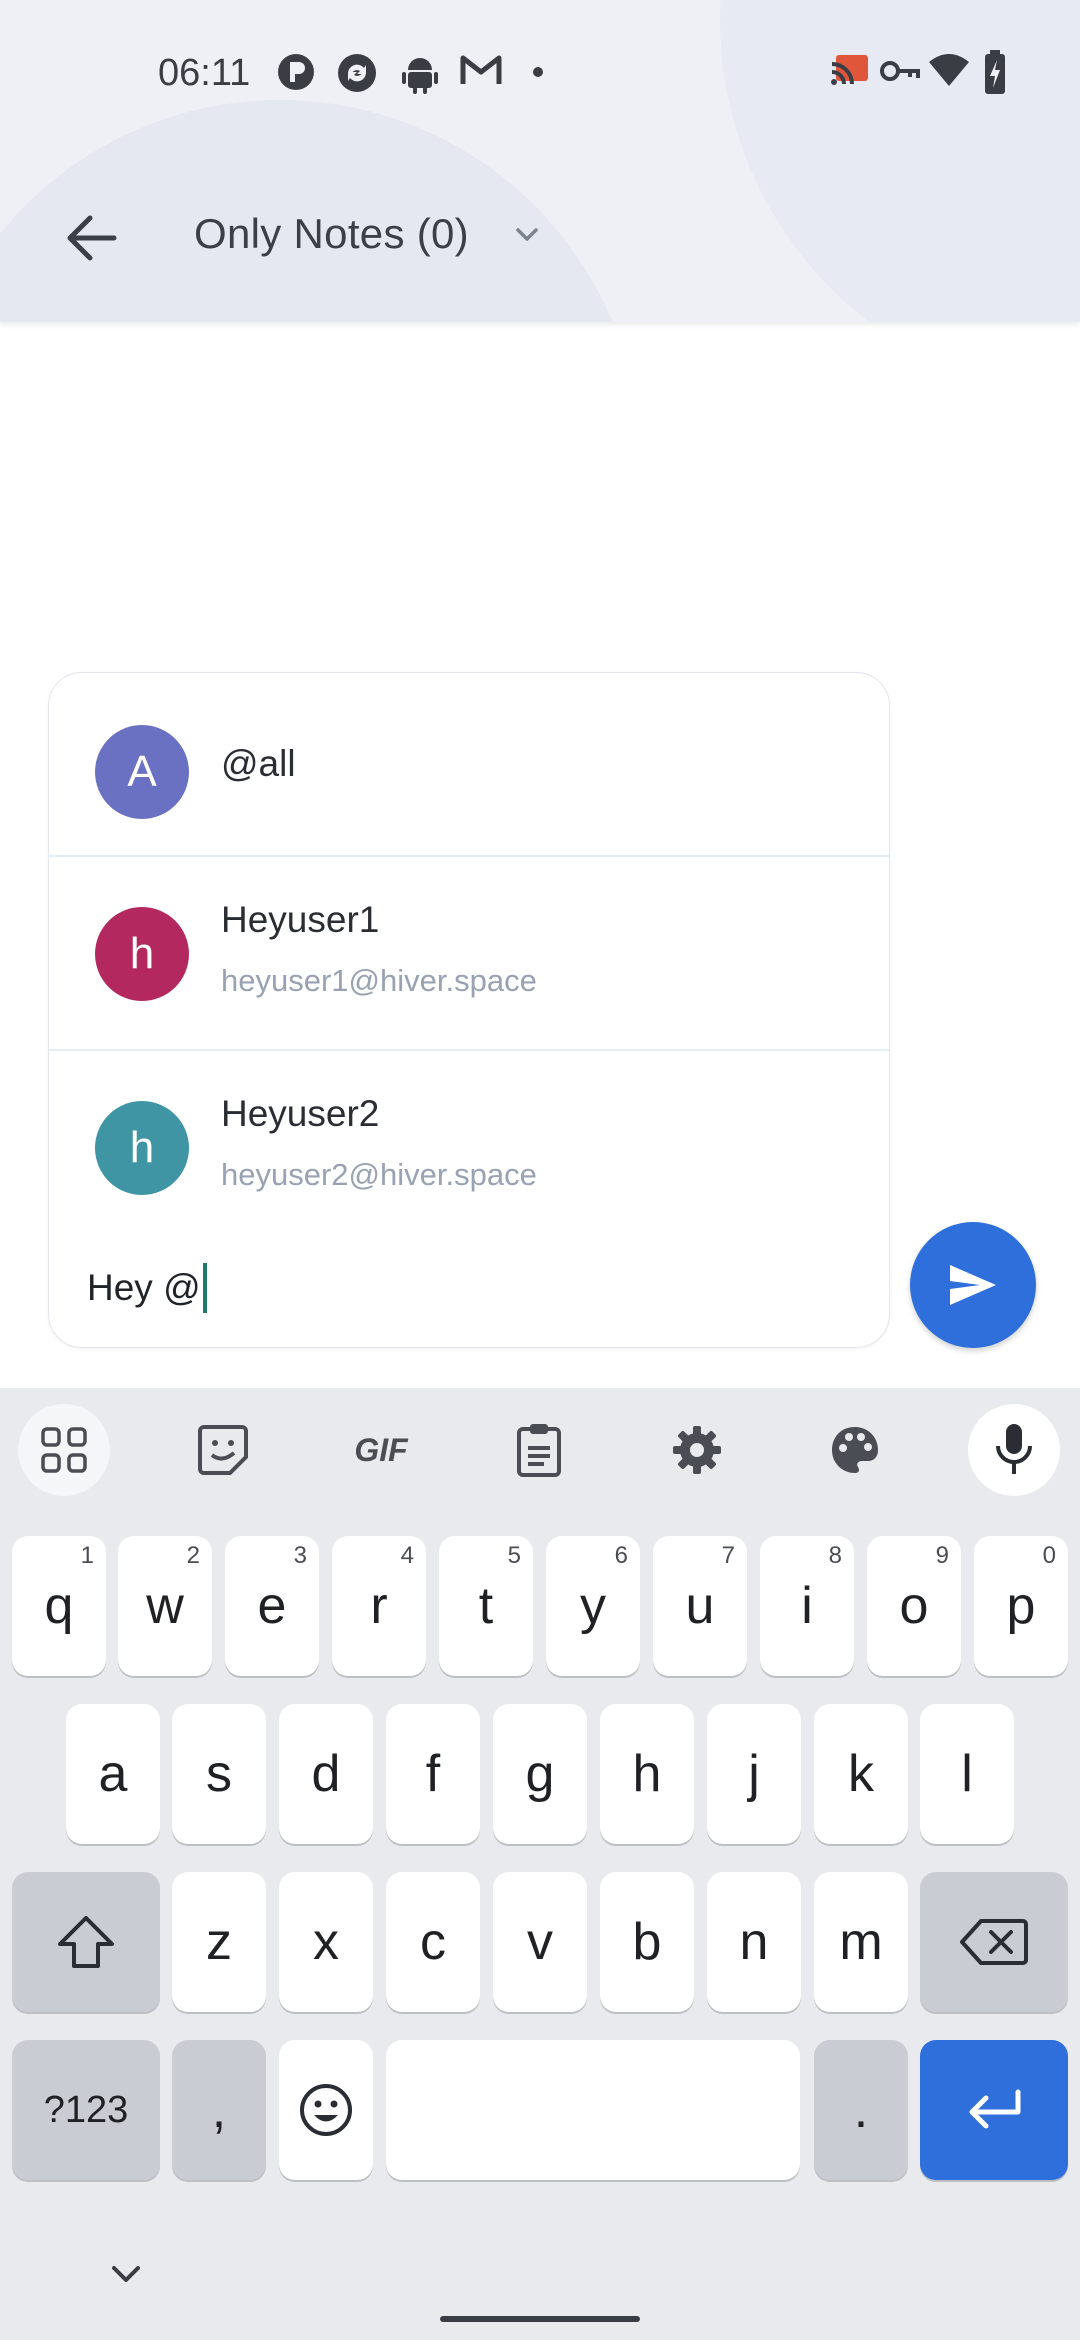  I want to click on apps-button, so click(64, 1450).